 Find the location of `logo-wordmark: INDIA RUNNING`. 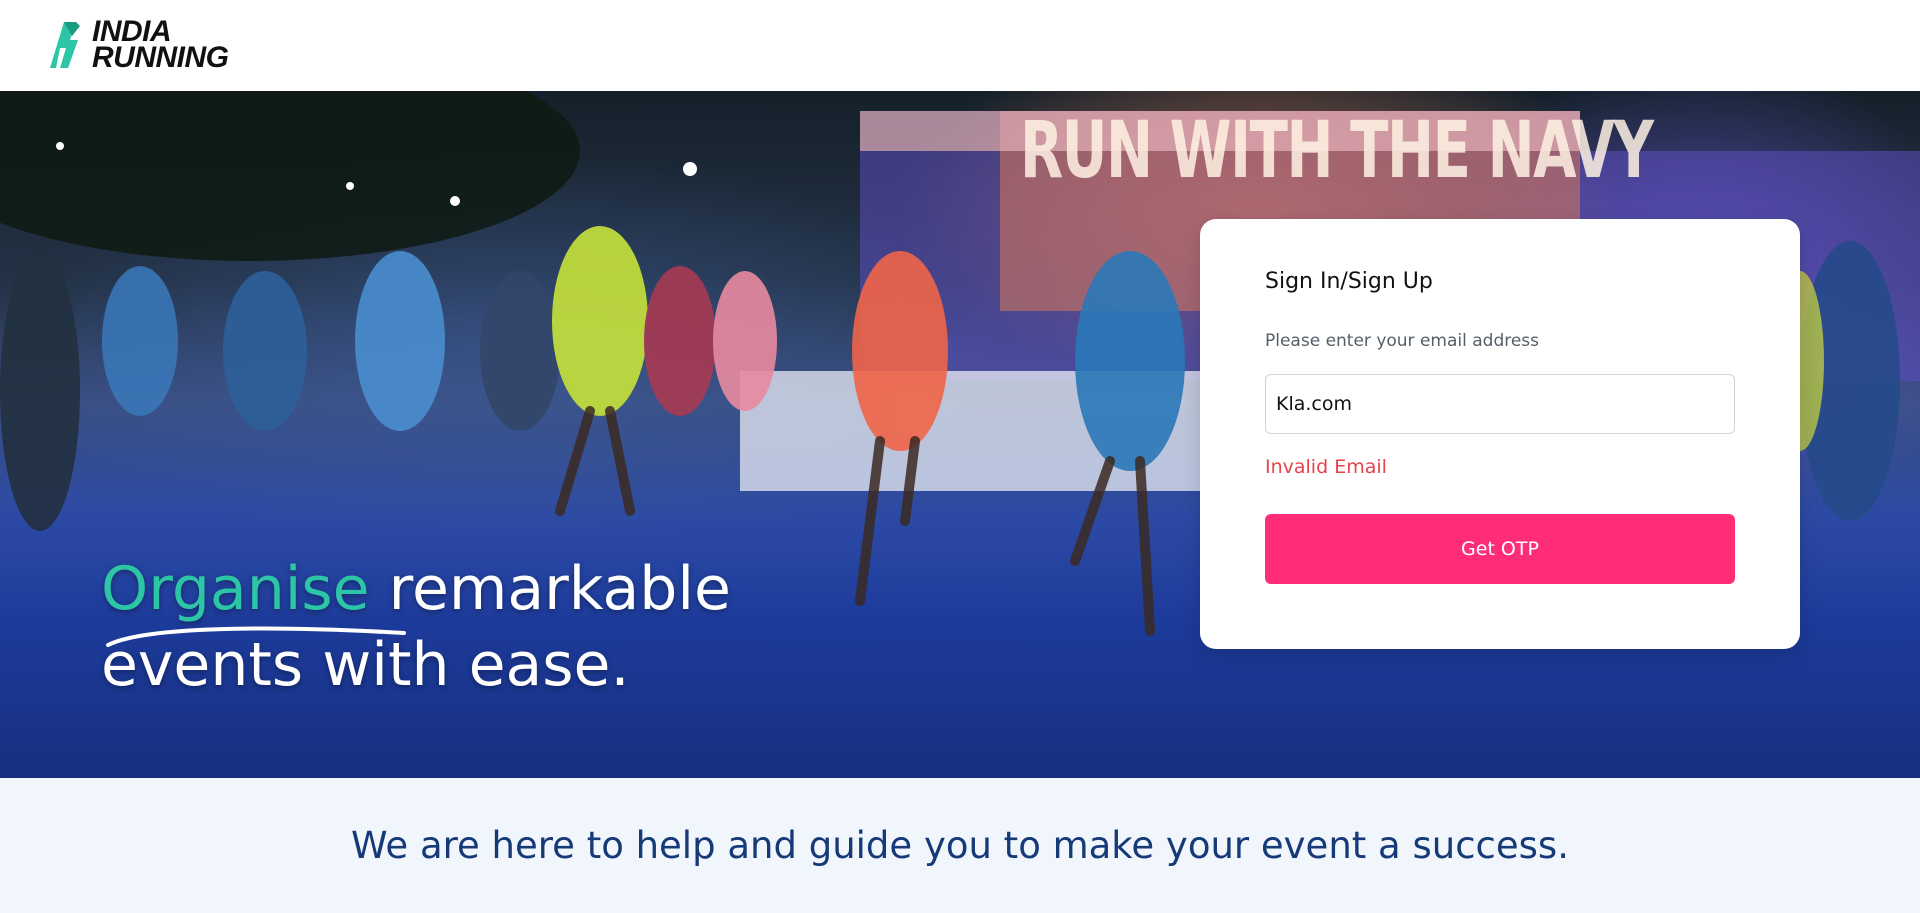

logo-wordmark: INDIA RUNNING is located at coordinates (160, 45).